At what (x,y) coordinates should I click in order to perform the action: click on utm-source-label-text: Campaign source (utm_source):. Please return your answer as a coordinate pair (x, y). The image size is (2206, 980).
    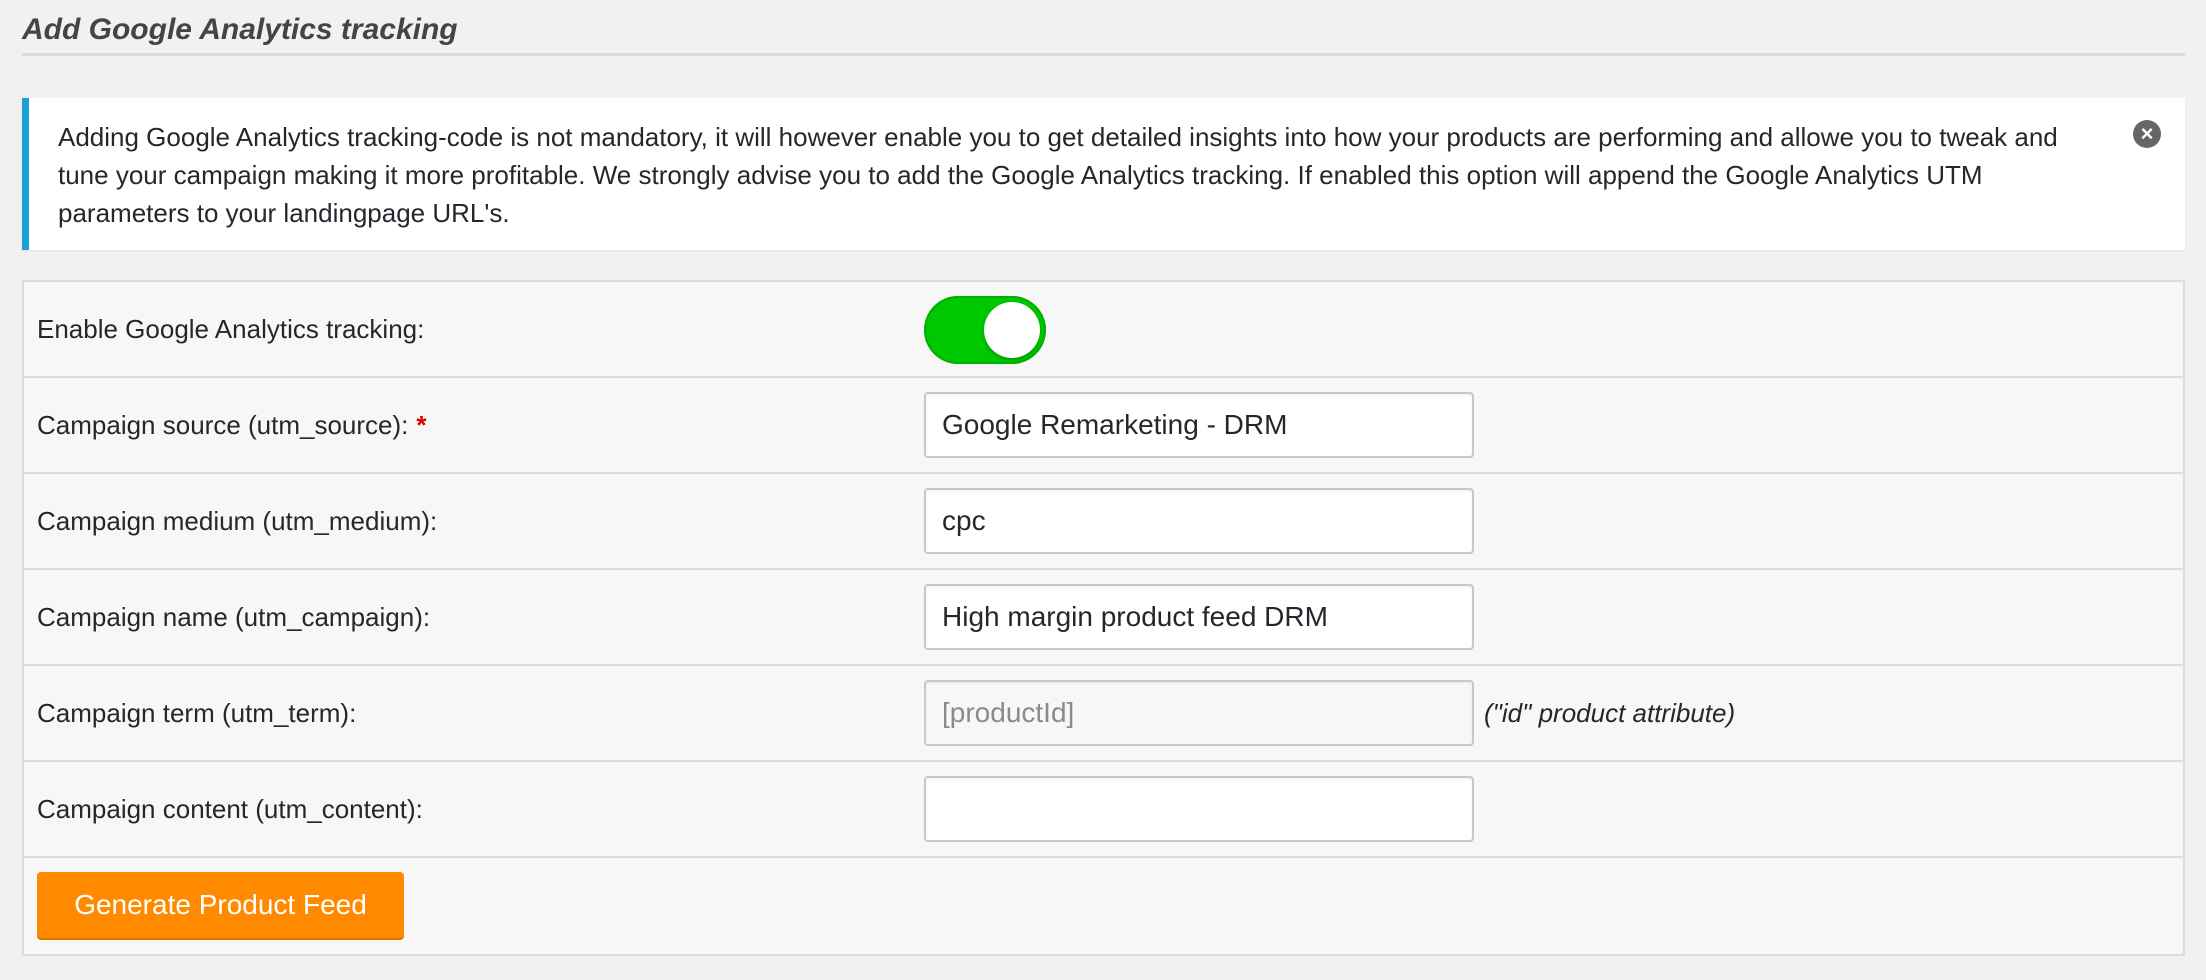
    Looking at the image, I should click on (223, 424).